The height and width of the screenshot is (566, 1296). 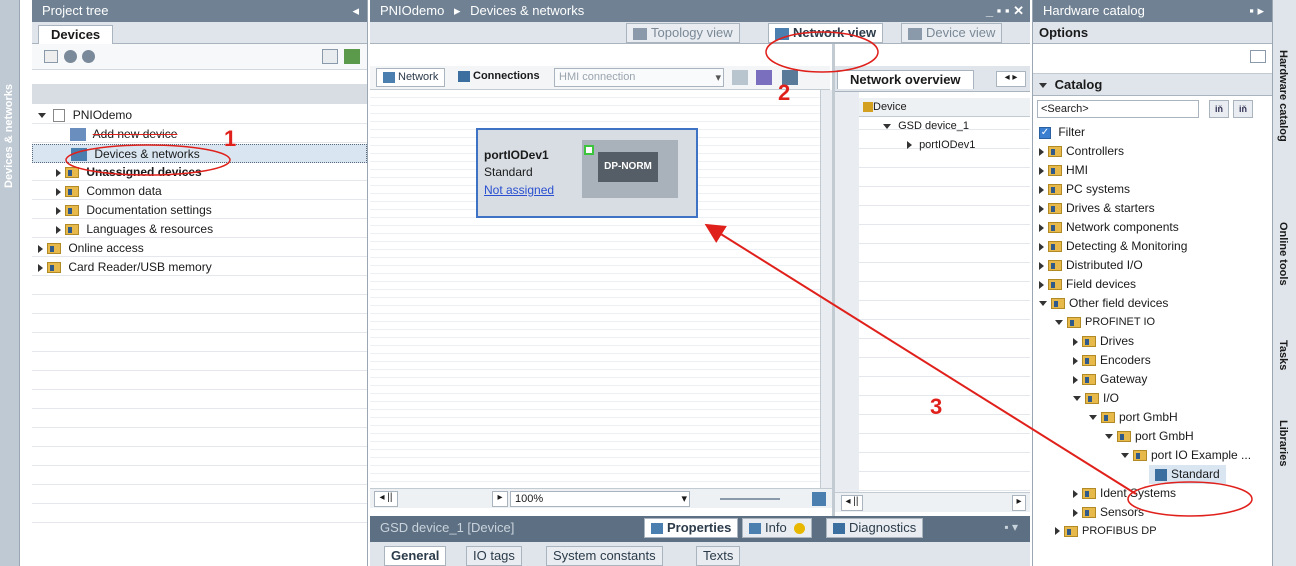 What do you see at coordinates (936, 406) in the screenshot?
I see `annotation-number-3: 3` at bounding box center [936, 406].